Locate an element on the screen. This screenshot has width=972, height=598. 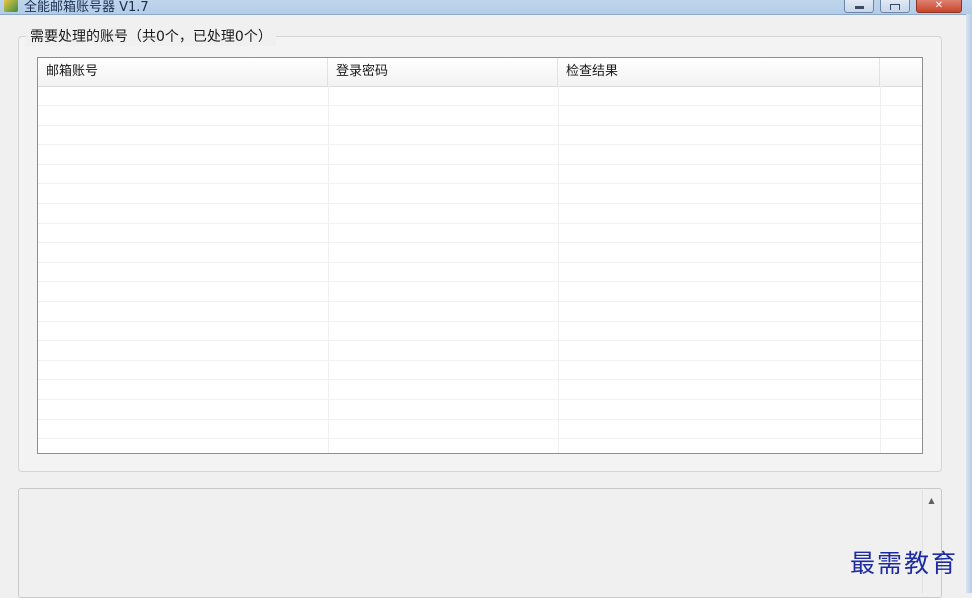
column-header-email: 邮箱账号 is located at coordinates (183, 72).